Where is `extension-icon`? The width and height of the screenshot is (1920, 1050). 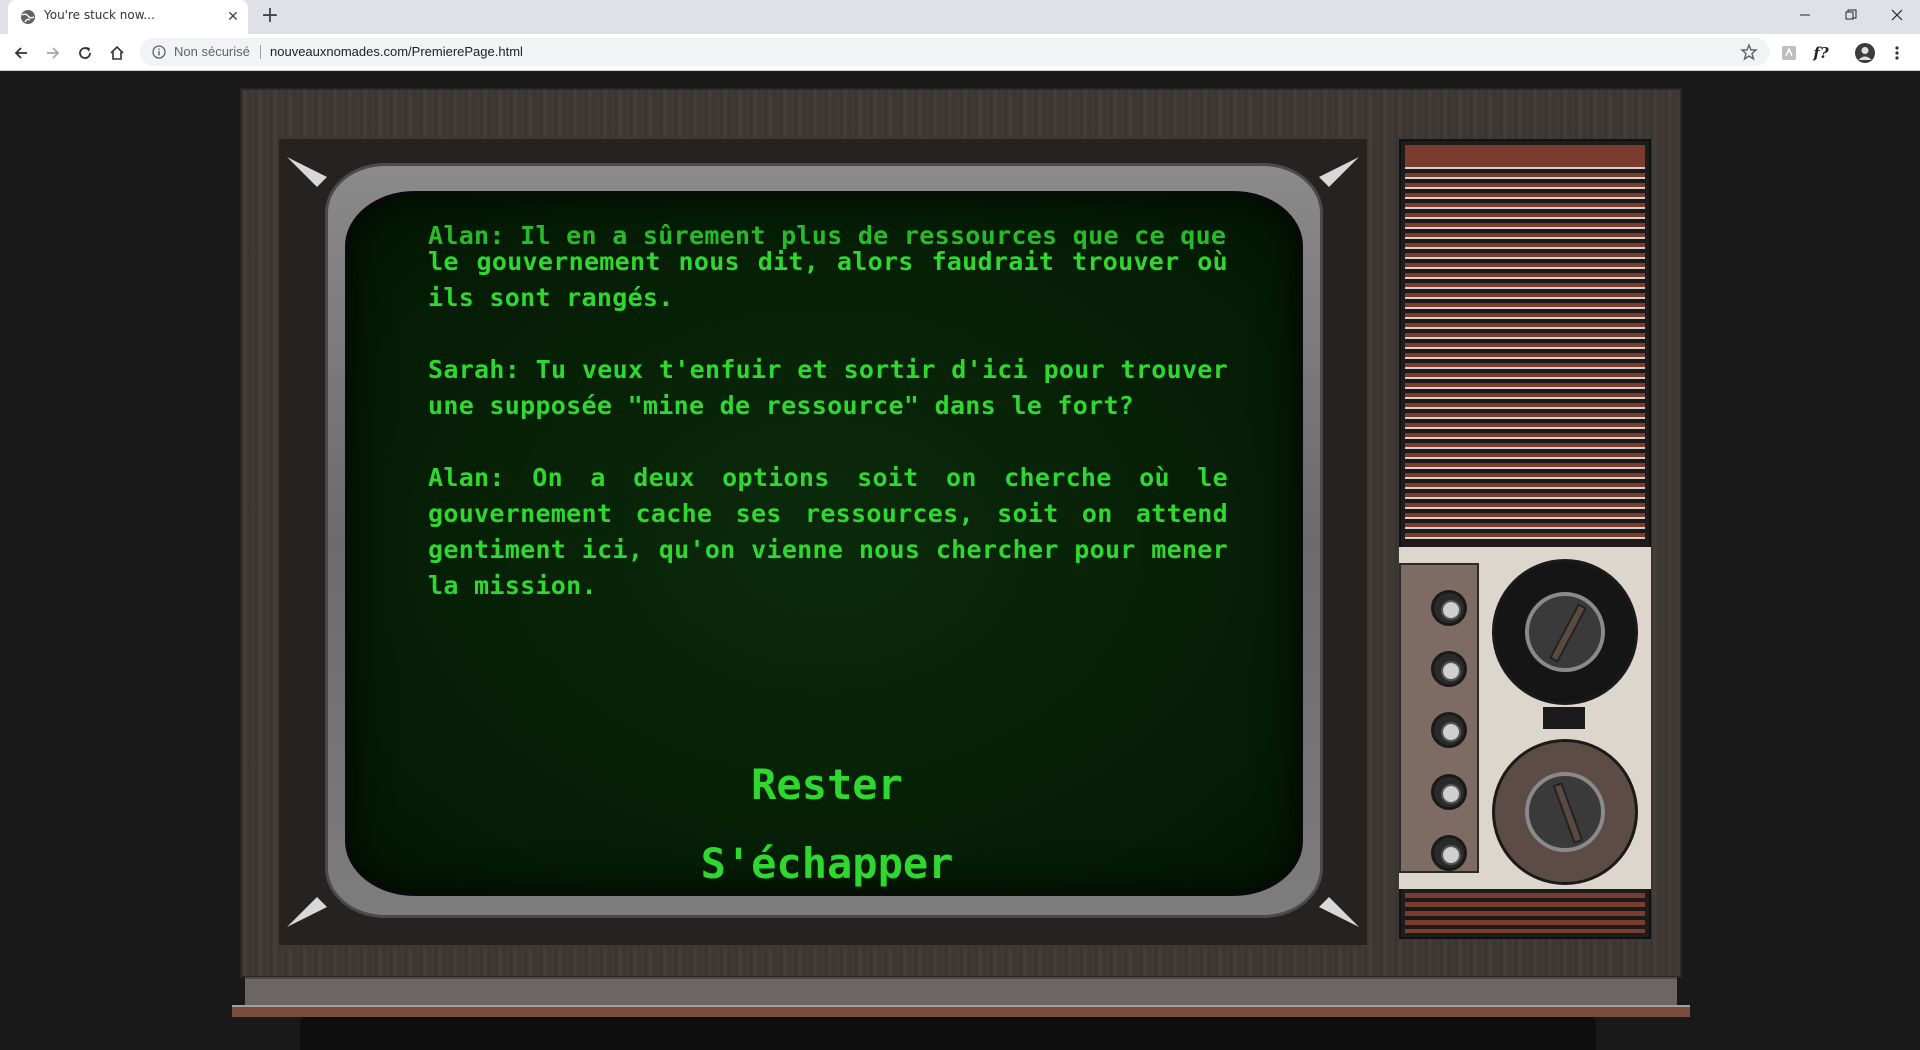 extension-icon is located at coordinates (1789, 53).